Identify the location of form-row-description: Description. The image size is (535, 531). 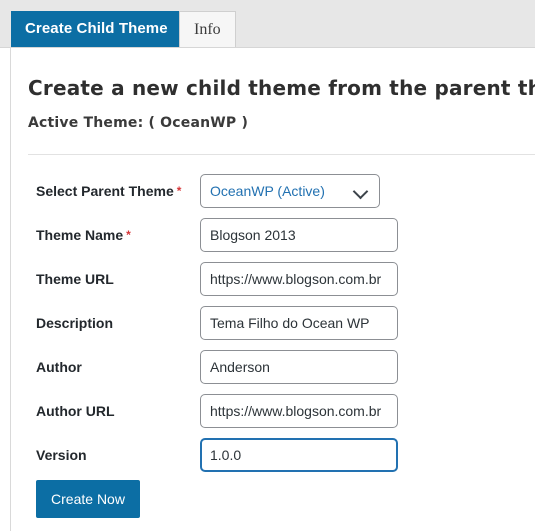
(267, 326).